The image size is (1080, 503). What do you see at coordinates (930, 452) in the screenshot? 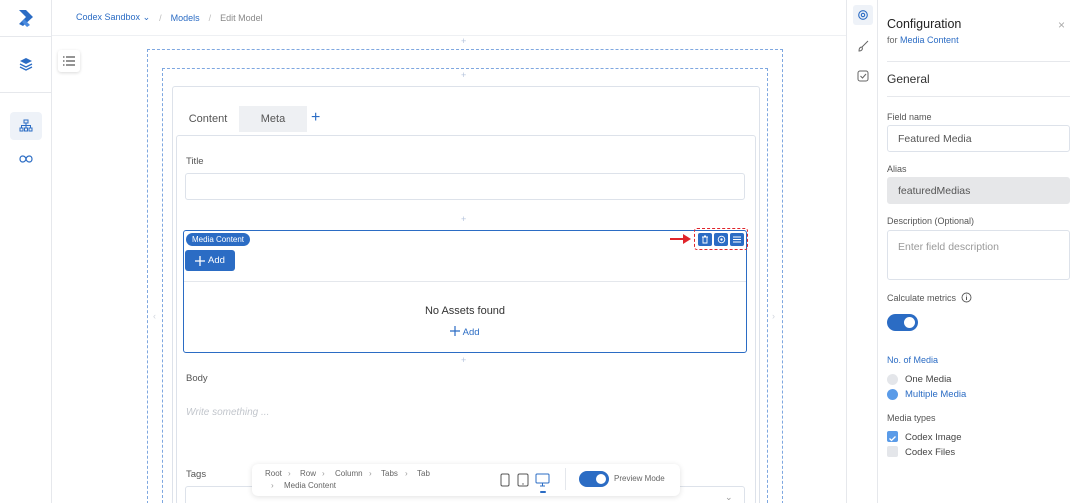
I see `codex-files-label: Codex Files` at bounding box center [930, 452].